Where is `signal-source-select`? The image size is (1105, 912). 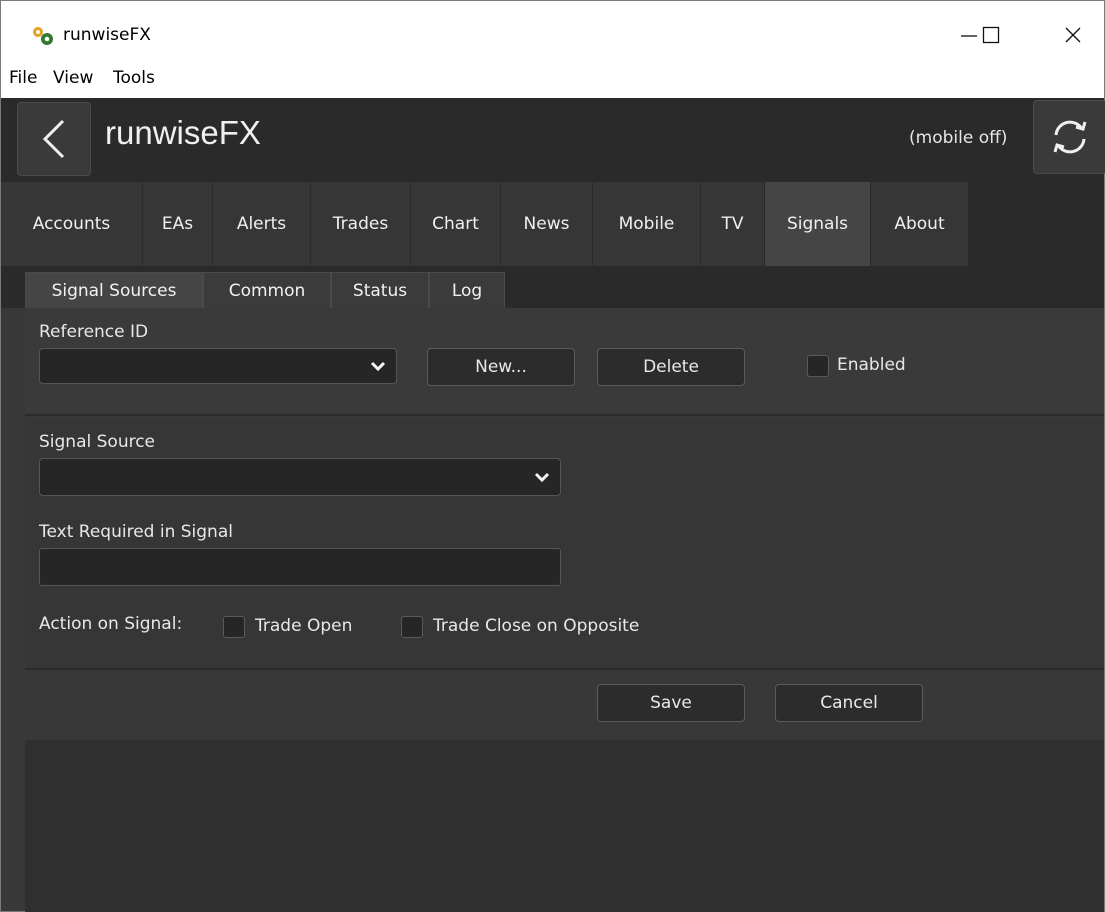 signal-source-select is located at coordinates (300, 477).